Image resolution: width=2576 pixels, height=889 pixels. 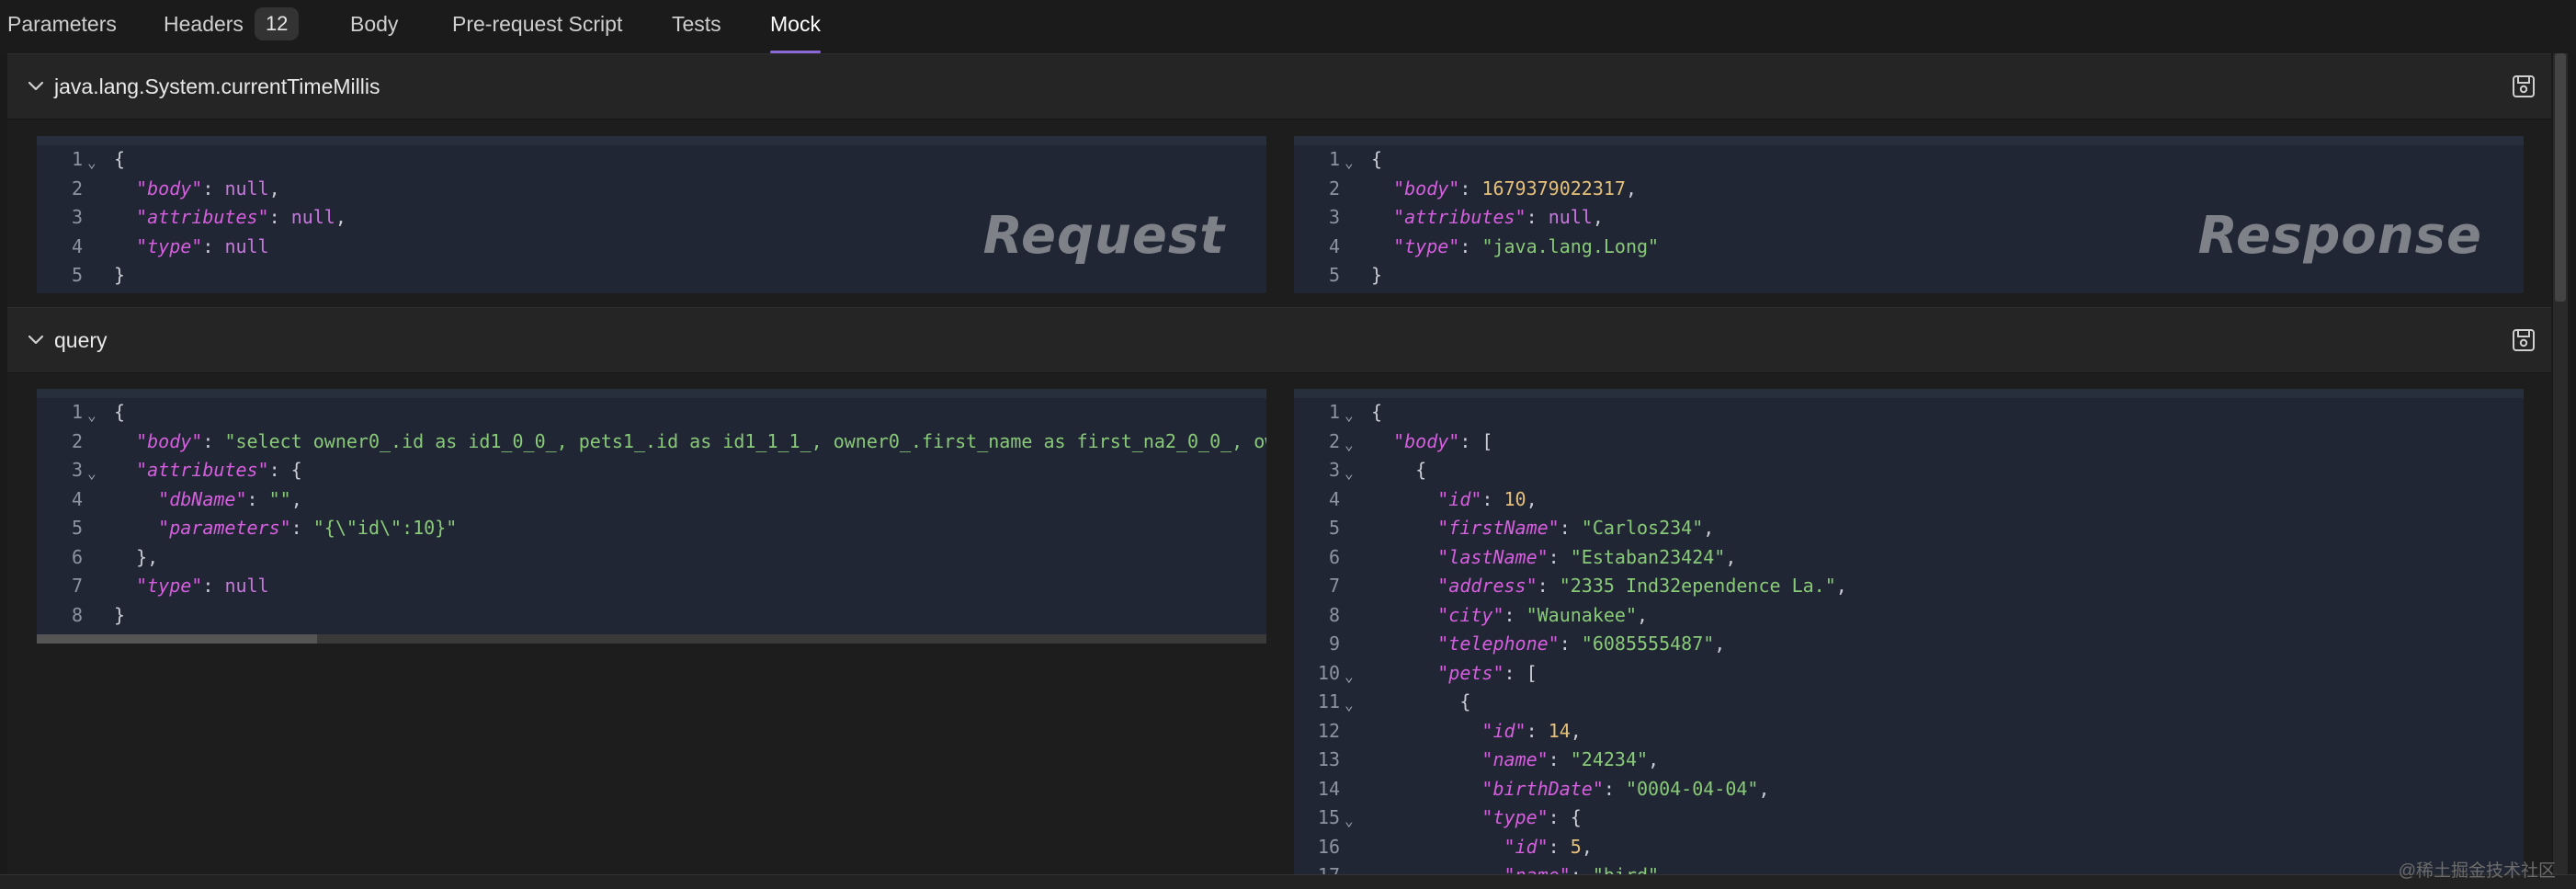 What do you see at coordinates (230, 499) in the screenshot?
I see `code-text: "dbName": "",` at bounding box center [230, 499].